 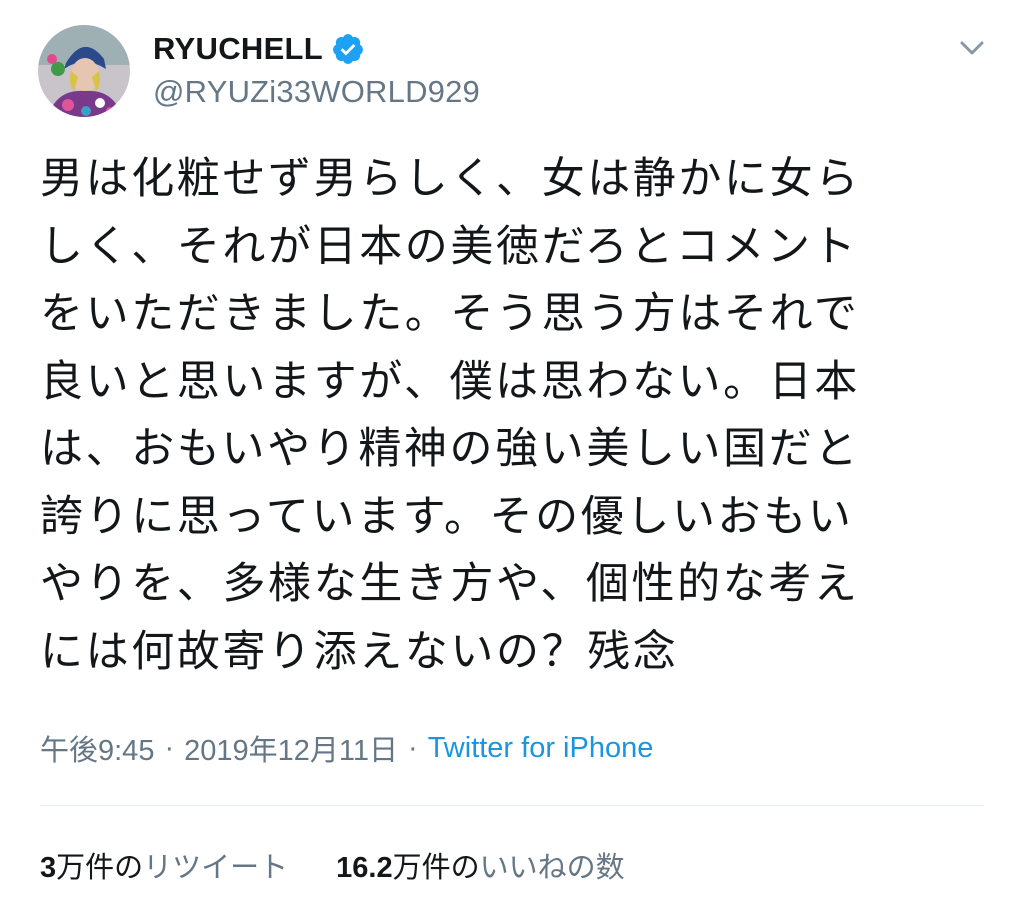 I want to click on avatar, so click(x=84, y=71).